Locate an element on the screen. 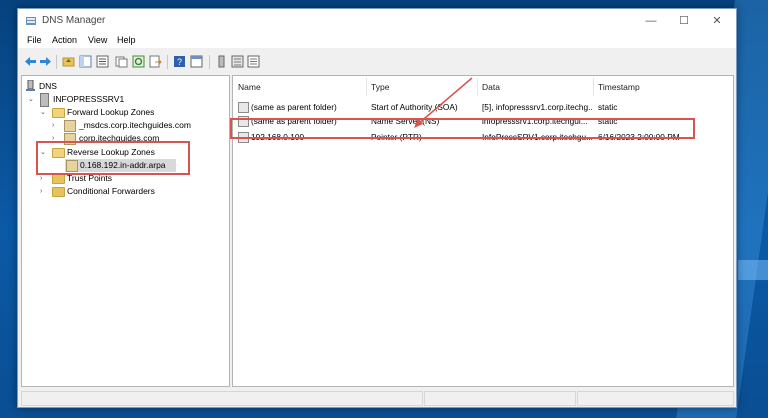 The image size is (768, 418). annotation-arrow-icon is located at coordinates (443, 102).